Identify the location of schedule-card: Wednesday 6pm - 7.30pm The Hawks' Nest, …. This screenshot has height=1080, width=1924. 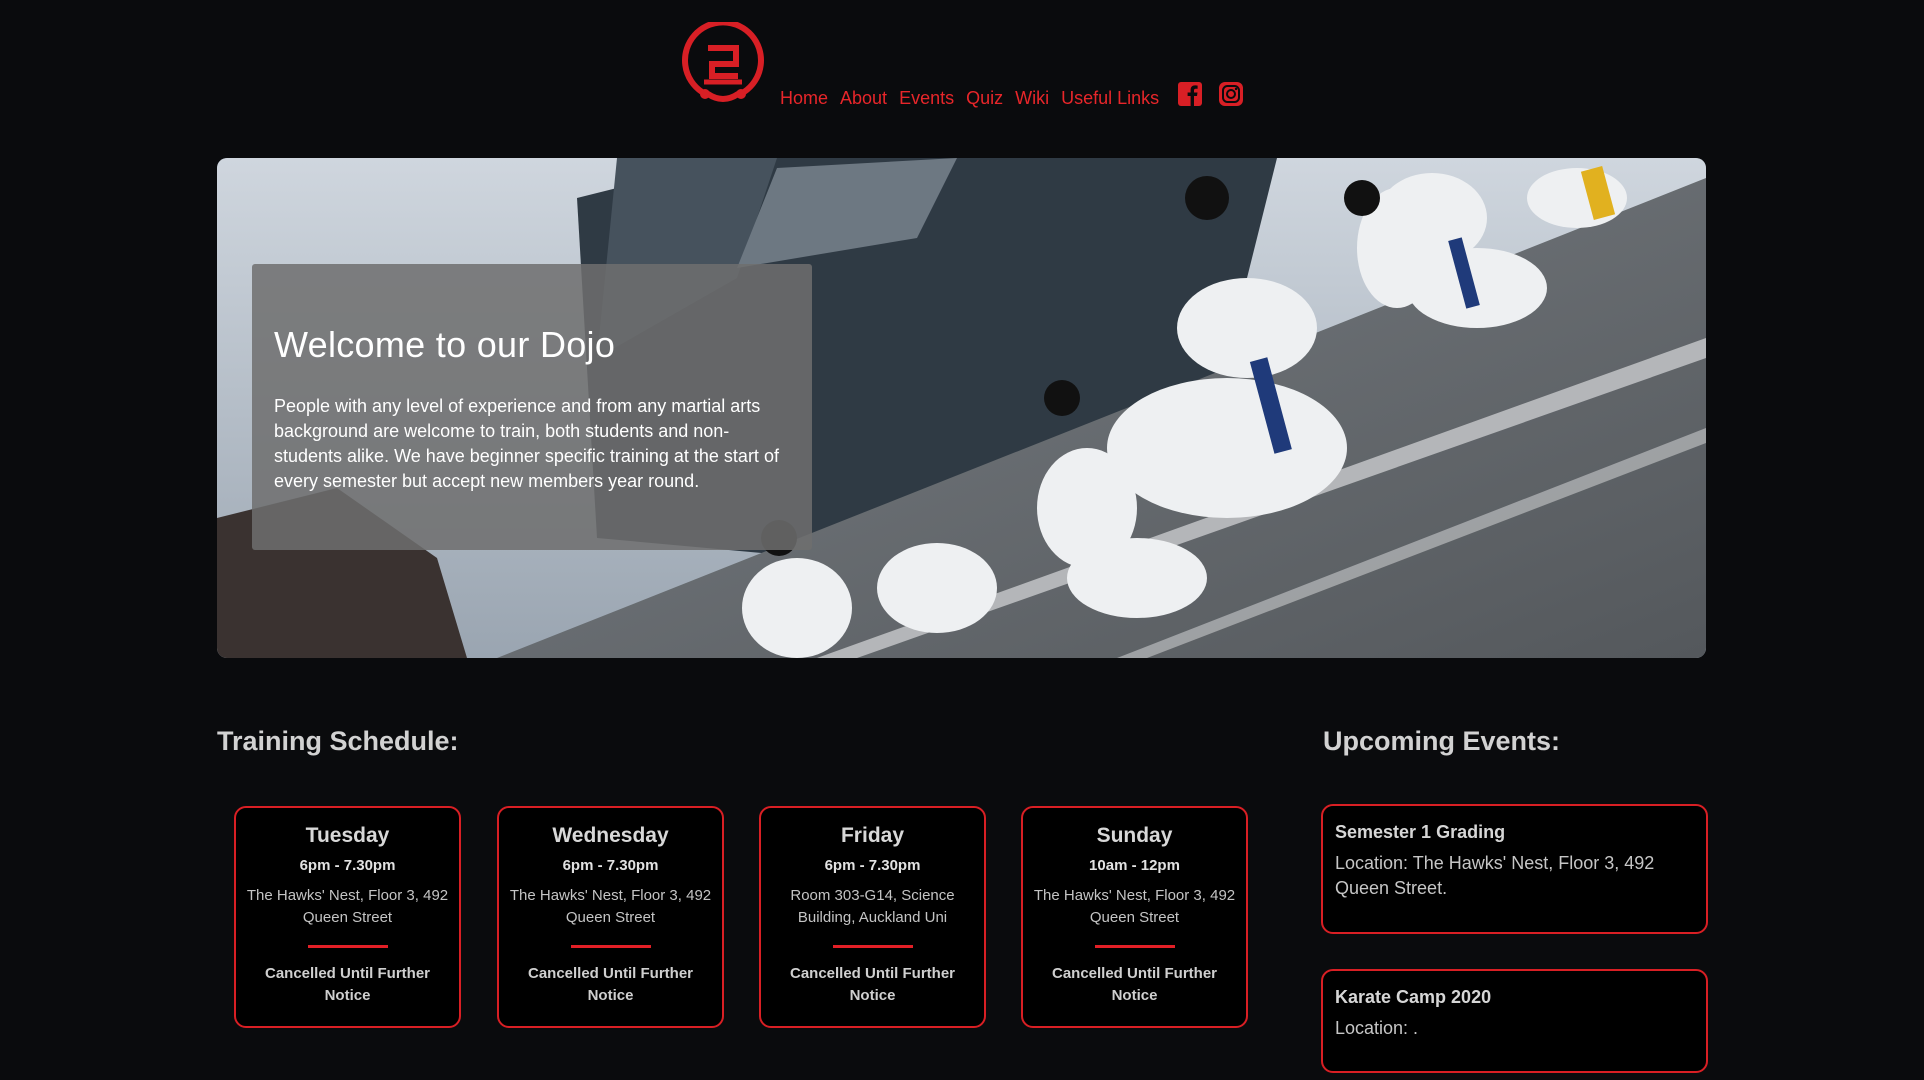
(610, 917).